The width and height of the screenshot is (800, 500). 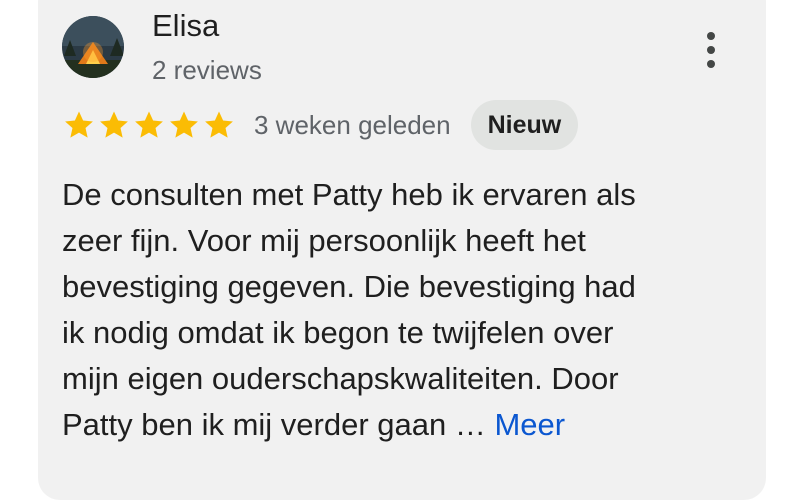 What do you see at coordinates (711, 36) in the screenshot?
I see `more-vert-icon` at bounding box center [711, 36].